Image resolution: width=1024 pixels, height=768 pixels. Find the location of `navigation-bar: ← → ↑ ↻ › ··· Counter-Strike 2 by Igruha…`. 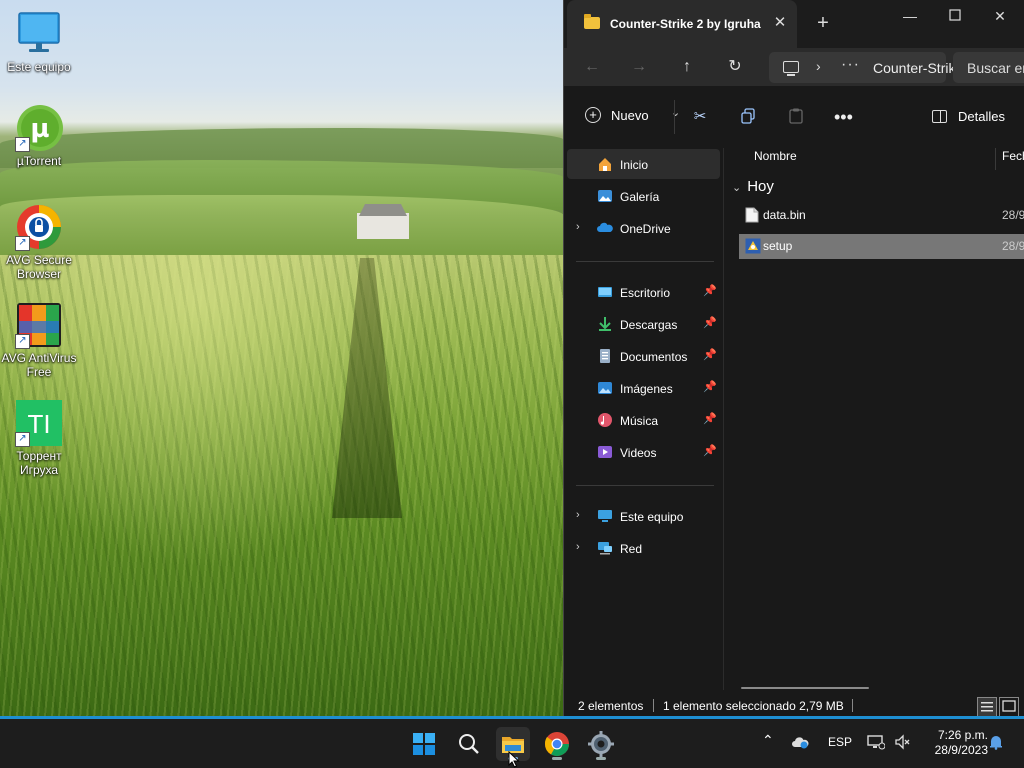

navigation-bar: ← → ↑ ↻ › ··· Counter-Strike 2 by Igruha… is located at coordinates (794, 67).